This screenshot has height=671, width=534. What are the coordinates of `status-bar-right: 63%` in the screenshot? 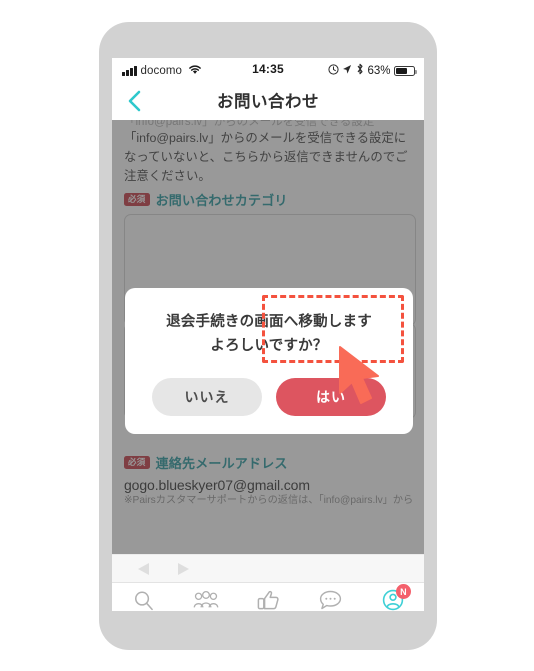 It's located at (372, 71).